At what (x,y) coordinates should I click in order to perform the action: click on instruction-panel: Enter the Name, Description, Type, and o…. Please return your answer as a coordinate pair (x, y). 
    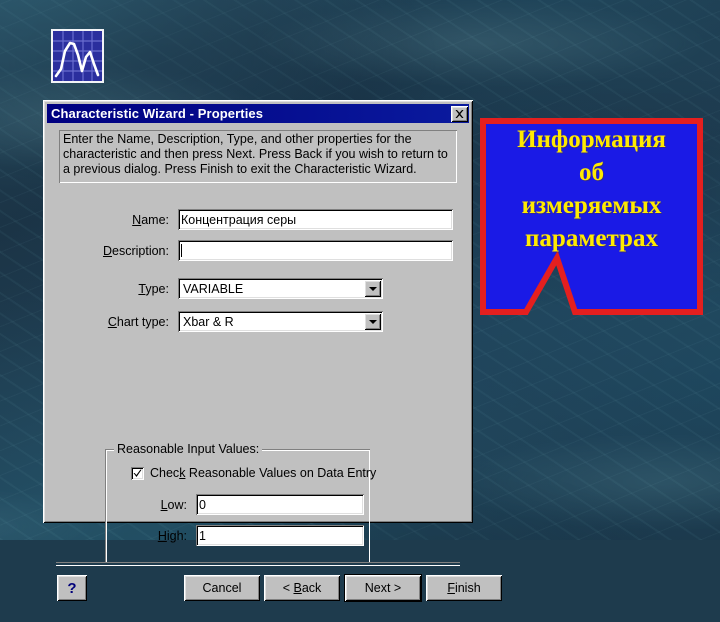
    Looking at the image, I should click on (258, 156).